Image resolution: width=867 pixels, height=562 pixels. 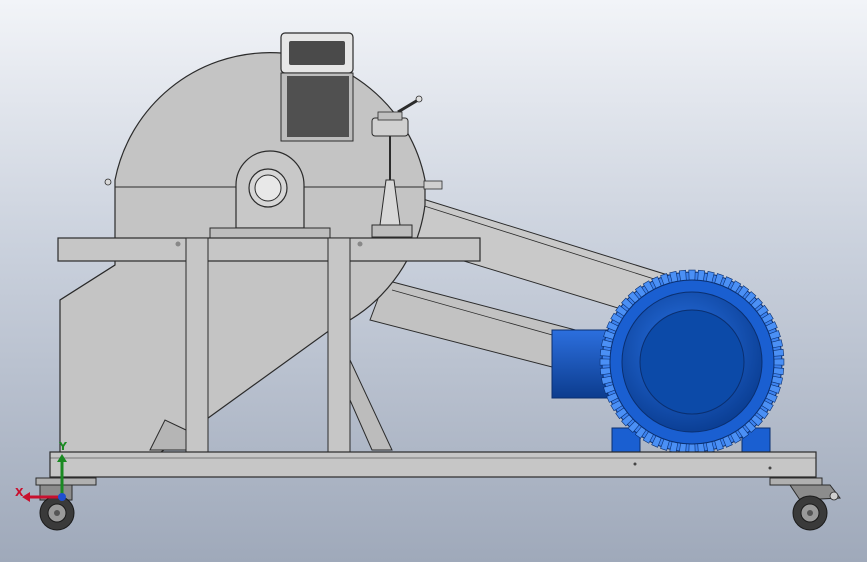 What do you see at coordinates (19, 492) in the screenshot?
I see `x-axis-label: X` at bounding box center [19, 492].